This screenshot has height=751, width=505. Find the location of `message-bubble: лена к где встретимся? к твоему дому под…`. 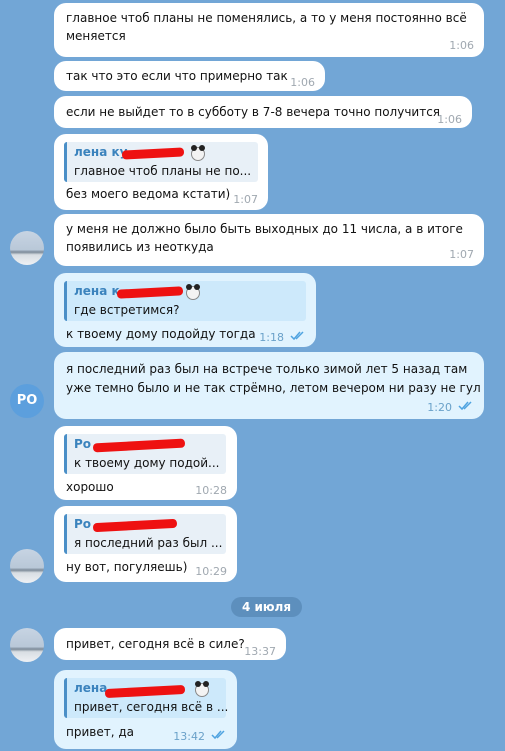

message-bubble: лена к где встретимся? к твоему дому под… is located at coordinates (185, 310).